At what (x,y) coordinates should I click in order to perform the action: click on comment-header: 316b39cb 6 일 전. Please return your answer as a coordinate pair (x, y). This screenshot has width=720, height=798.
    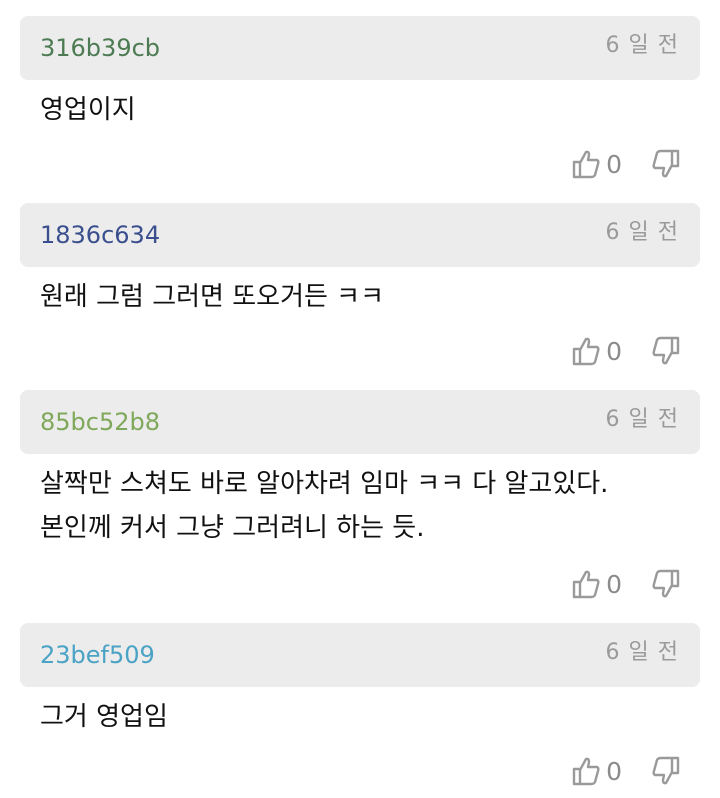
    Looking at the image, I should click on (360, 48).